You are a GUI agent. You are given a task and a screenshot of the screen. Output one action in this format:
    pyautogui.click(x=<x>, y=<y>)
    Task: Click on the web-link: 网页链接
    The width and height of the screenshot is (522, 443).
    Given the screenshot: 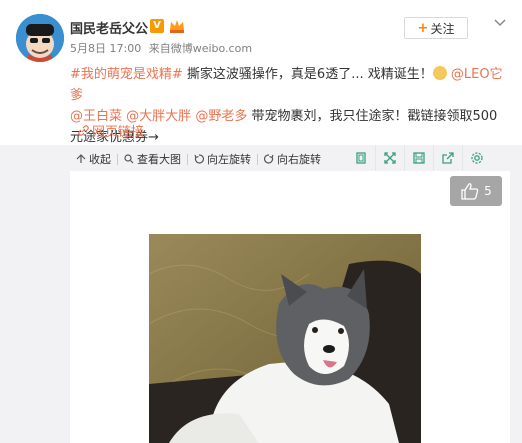 What is the action you would take?
    pyautogui.click(x=111, y=130)
    